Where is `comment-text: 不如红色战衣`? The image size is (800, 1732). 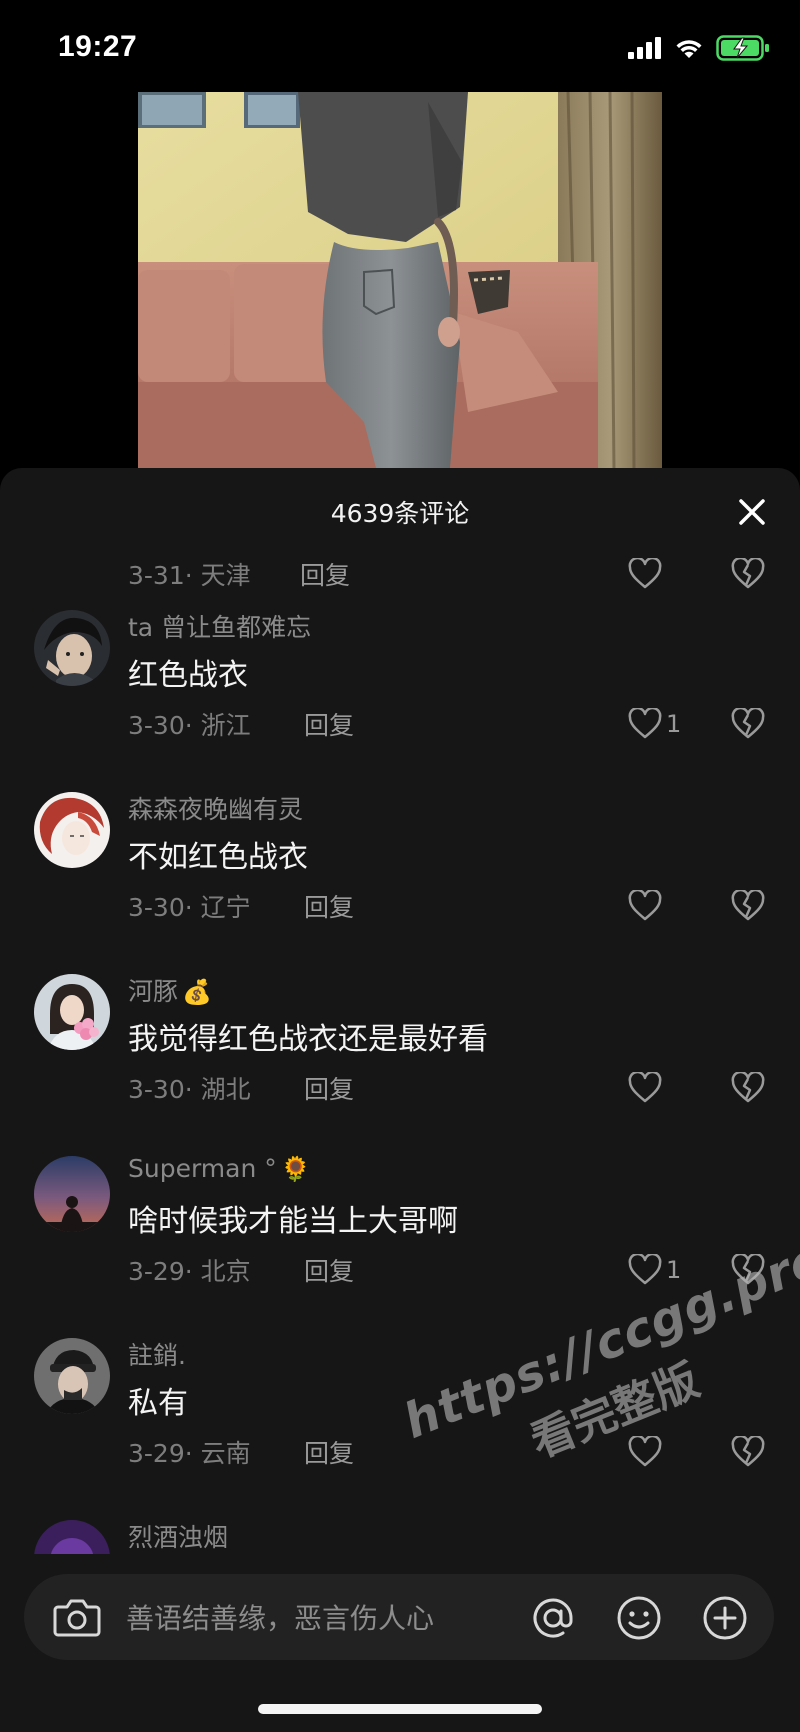 comment-text: 不如红色战衣 is located at coordinates (218, 857).